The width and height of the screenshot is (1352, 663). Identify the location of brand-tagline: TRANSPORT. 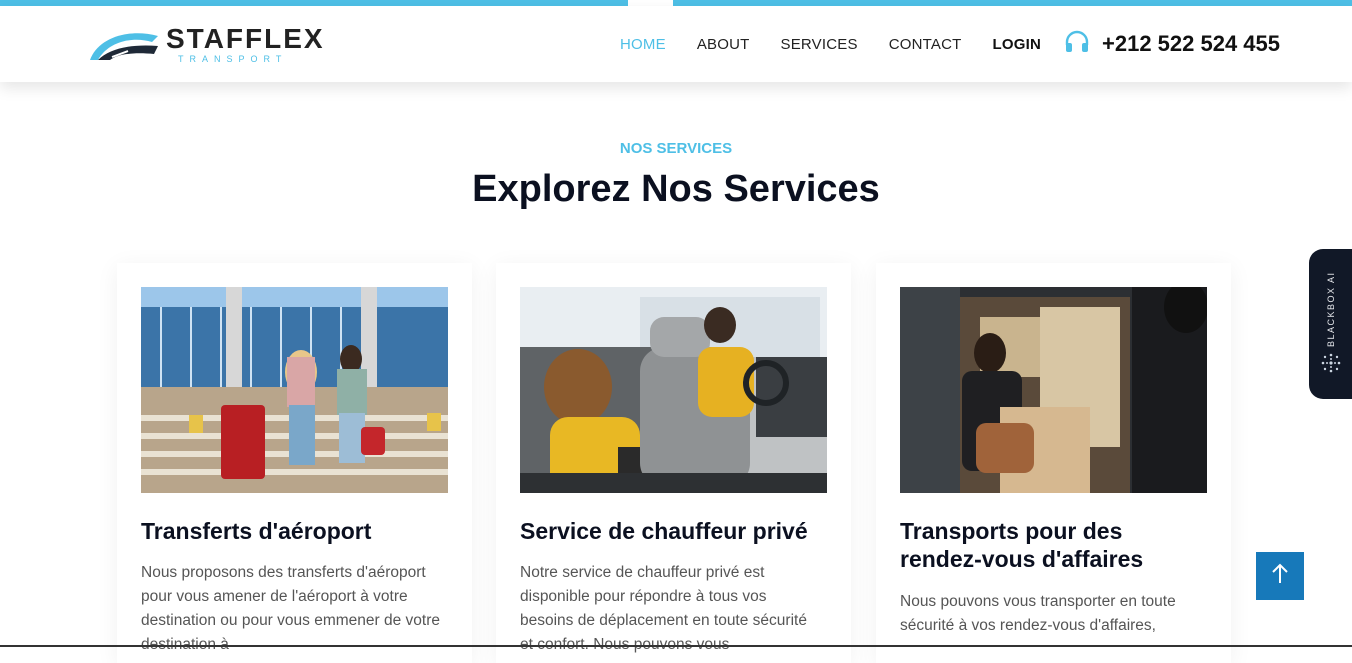
(233, 58).